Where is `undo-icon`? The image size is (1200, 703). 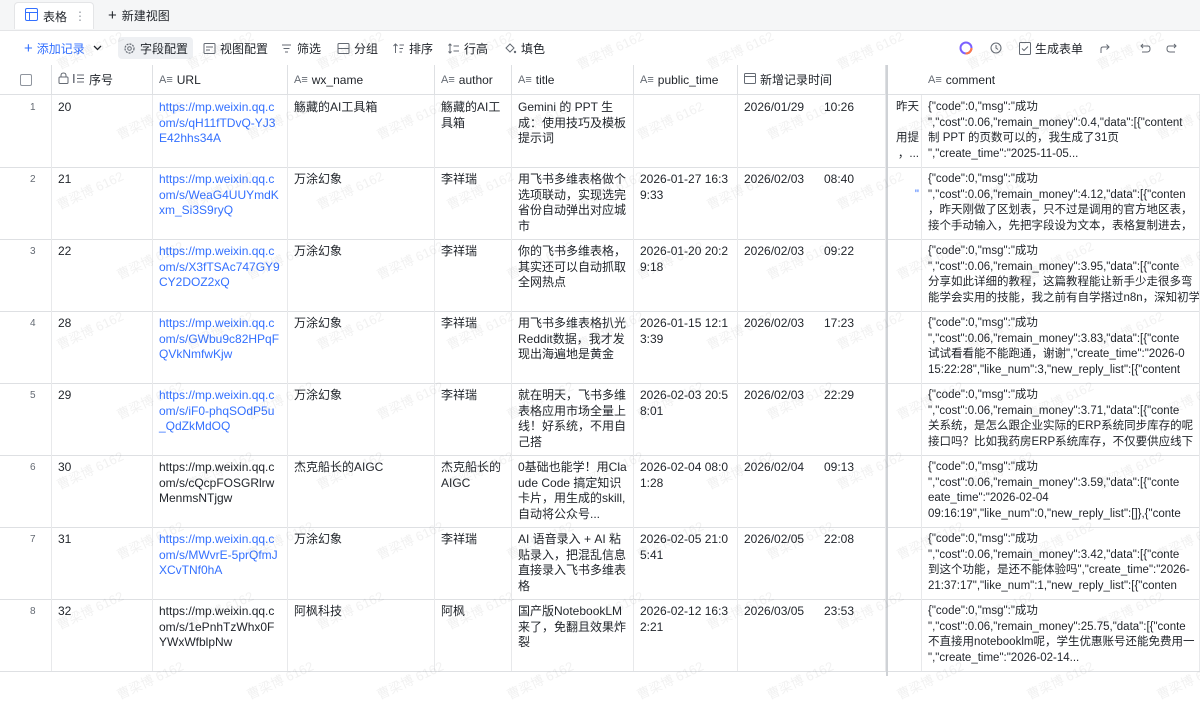
undo-icon is located at coordinates (1144, 48).